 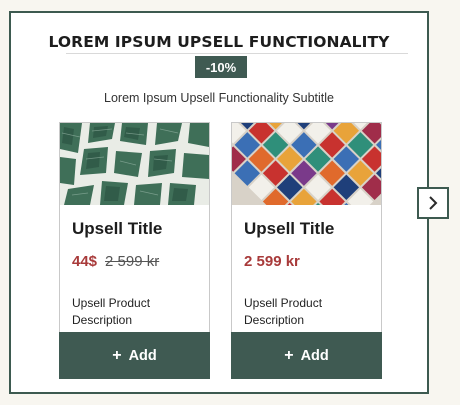 I want to click on original-price: 2 599 kr, so click(x=132, y=261).